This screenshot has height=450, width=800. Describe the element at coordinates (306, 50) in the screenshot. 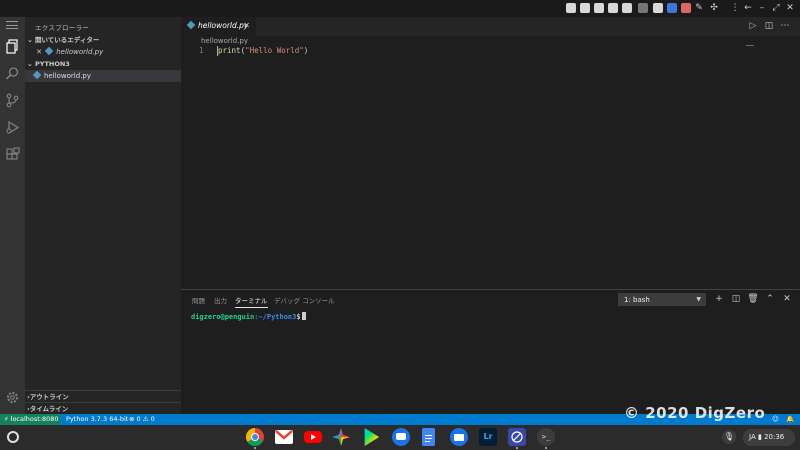

I see `code-paren: )` at that location.